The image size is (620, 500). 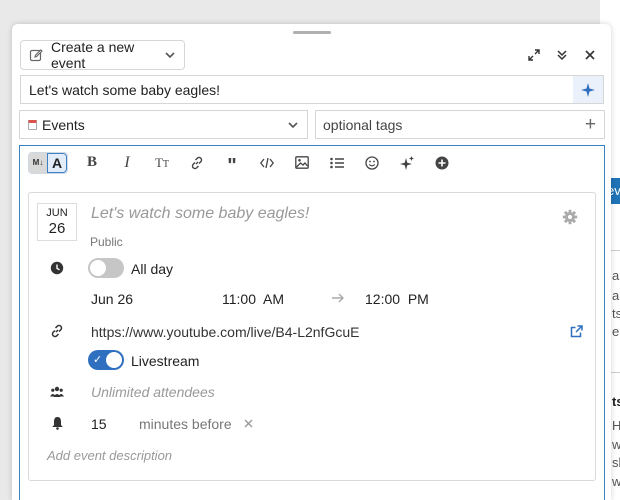 I want to click on background-text: e, so click(x=616, y=331).